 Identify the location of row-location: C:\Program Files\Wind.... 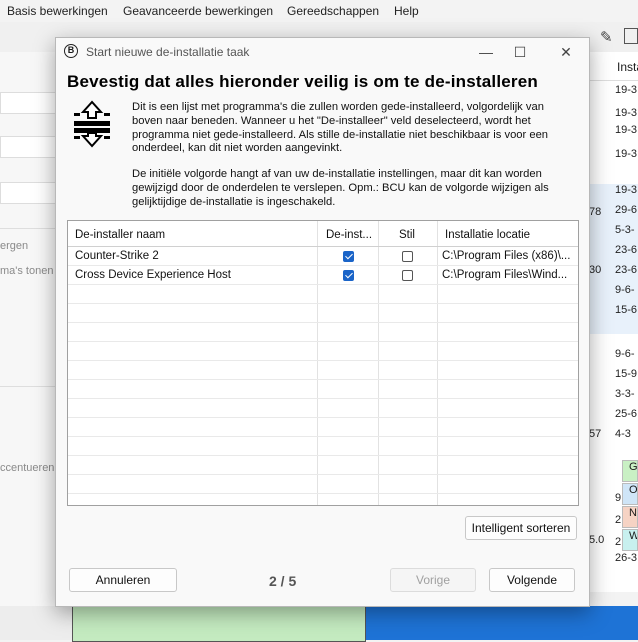
(504, 275).